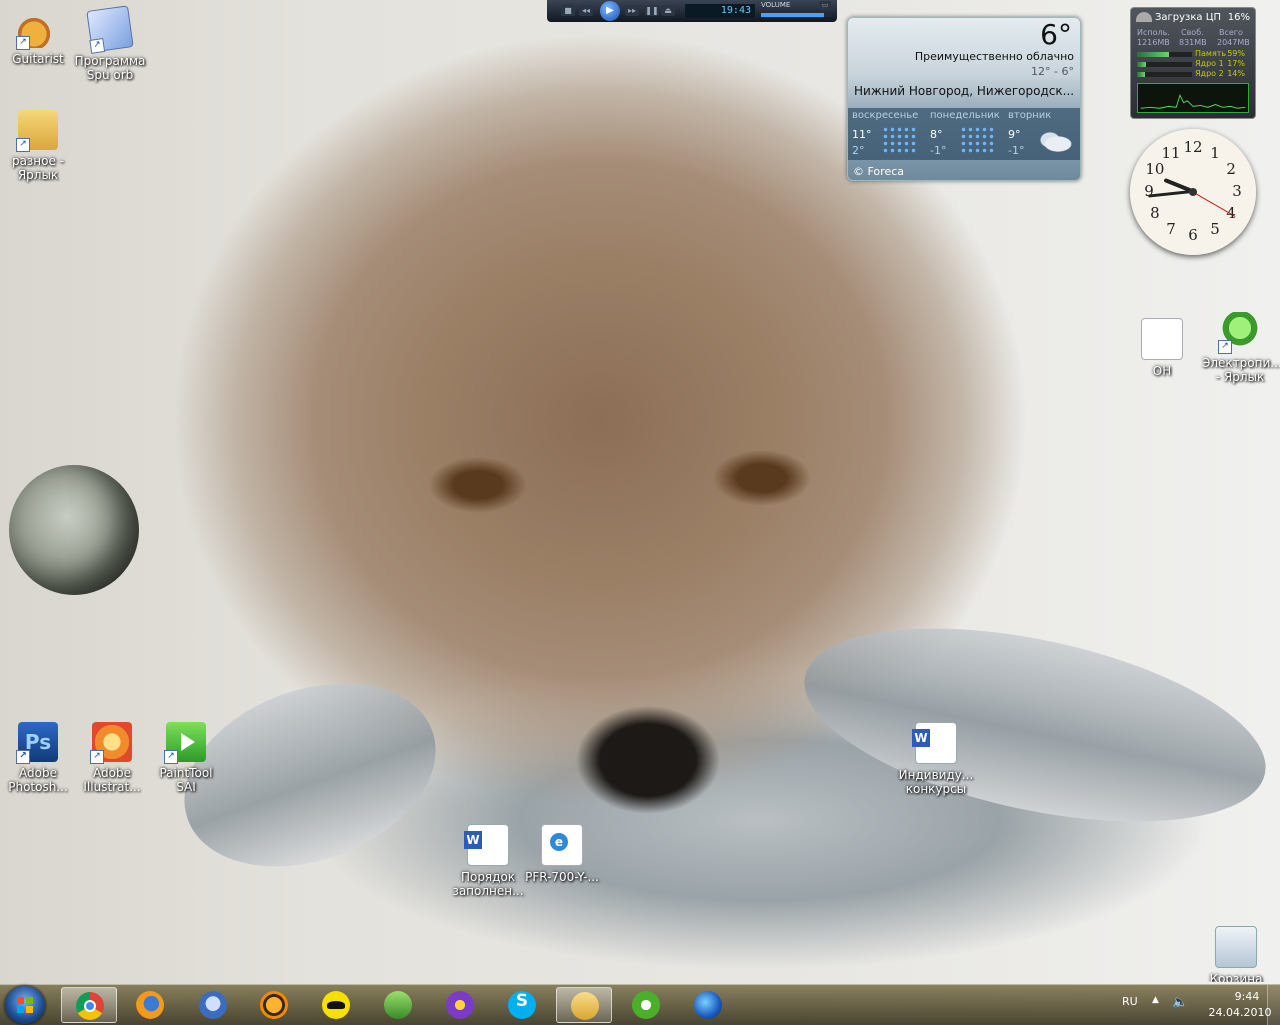 Image resolution: width=1280 pixels, height=1025 pixels. I want to click on memory-header: Своб., so click(1192, 32).